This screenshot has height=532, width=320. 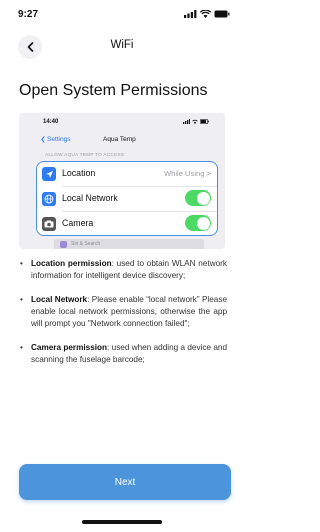 I want to click on example-row-label: Camera, so click(x=78, y=223).